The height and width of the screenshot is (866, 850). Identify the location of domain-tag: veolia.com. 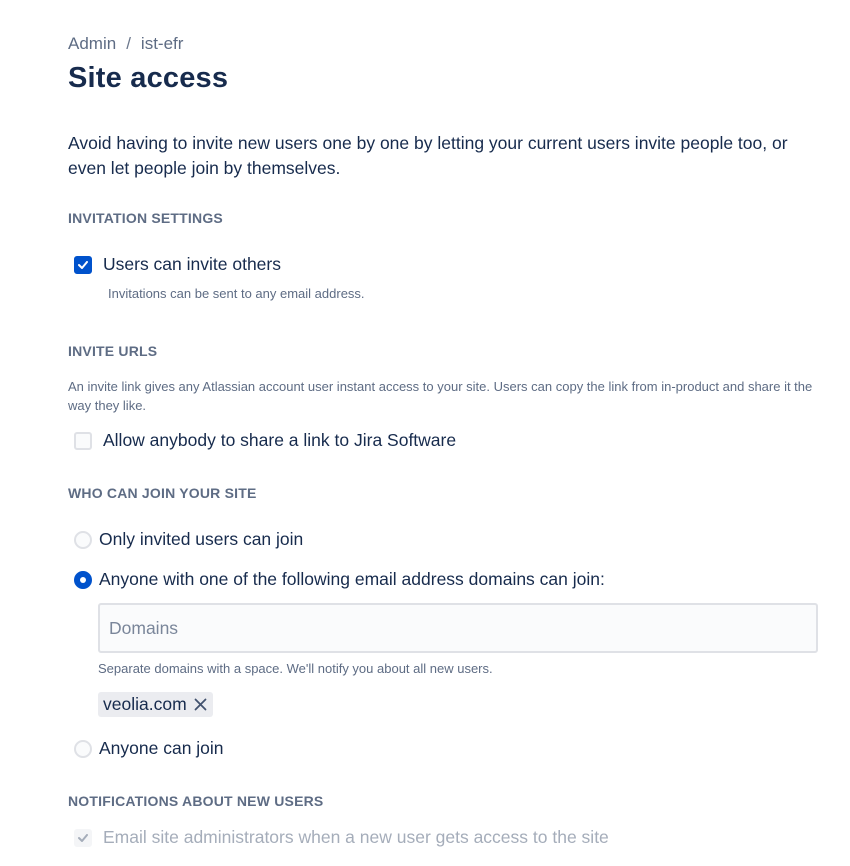
(155, 704).